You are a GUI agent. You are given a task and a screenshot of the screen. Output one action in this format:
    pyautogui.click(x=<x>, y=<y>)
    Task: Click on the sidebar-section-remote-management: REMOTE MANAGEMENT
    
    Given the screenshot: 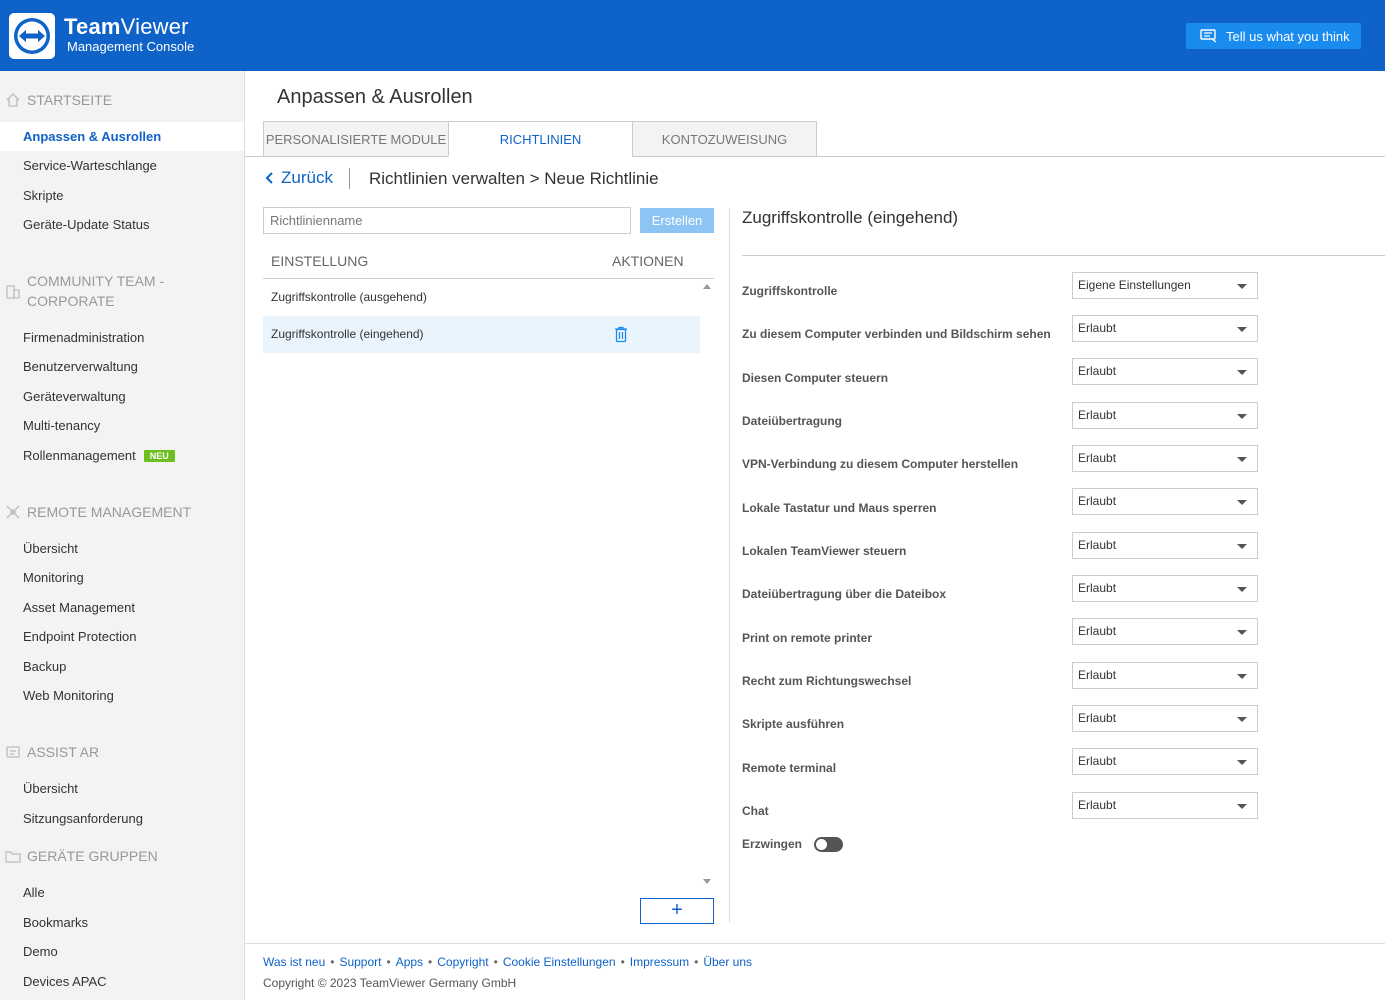 What is the action you would take?
    pyautogui.click(x=98, y=512)
    